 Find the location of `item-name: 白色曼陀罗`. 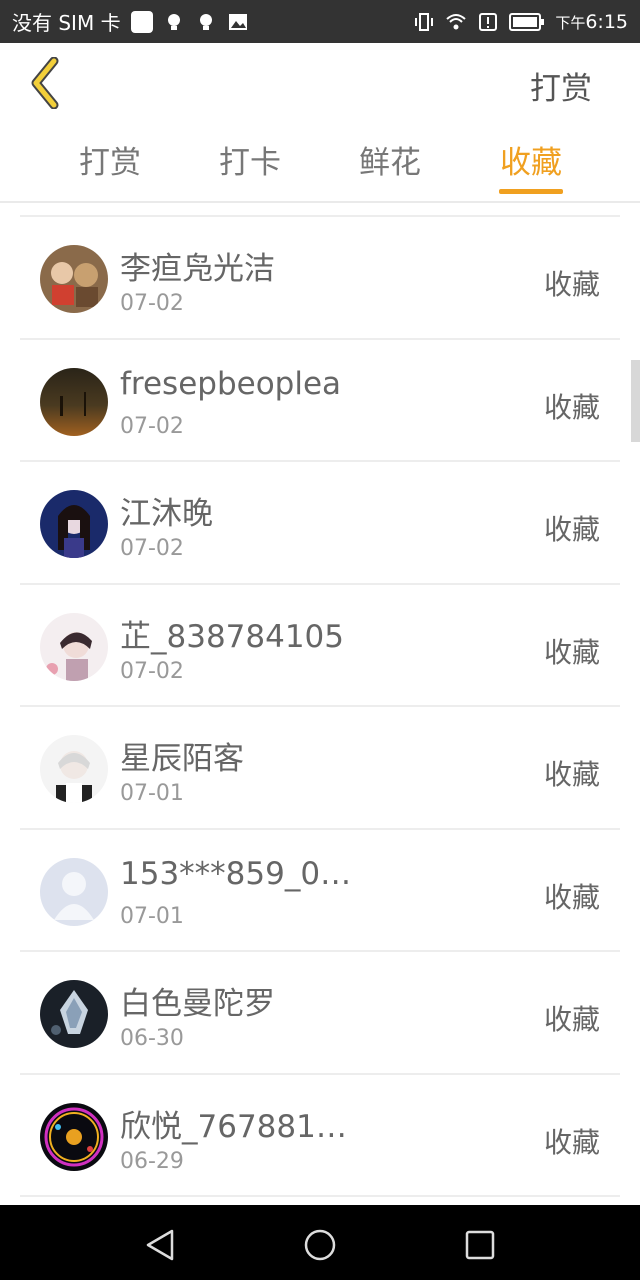

item-name: 白色曼陀罗 is located at coordinates (197, 1004).